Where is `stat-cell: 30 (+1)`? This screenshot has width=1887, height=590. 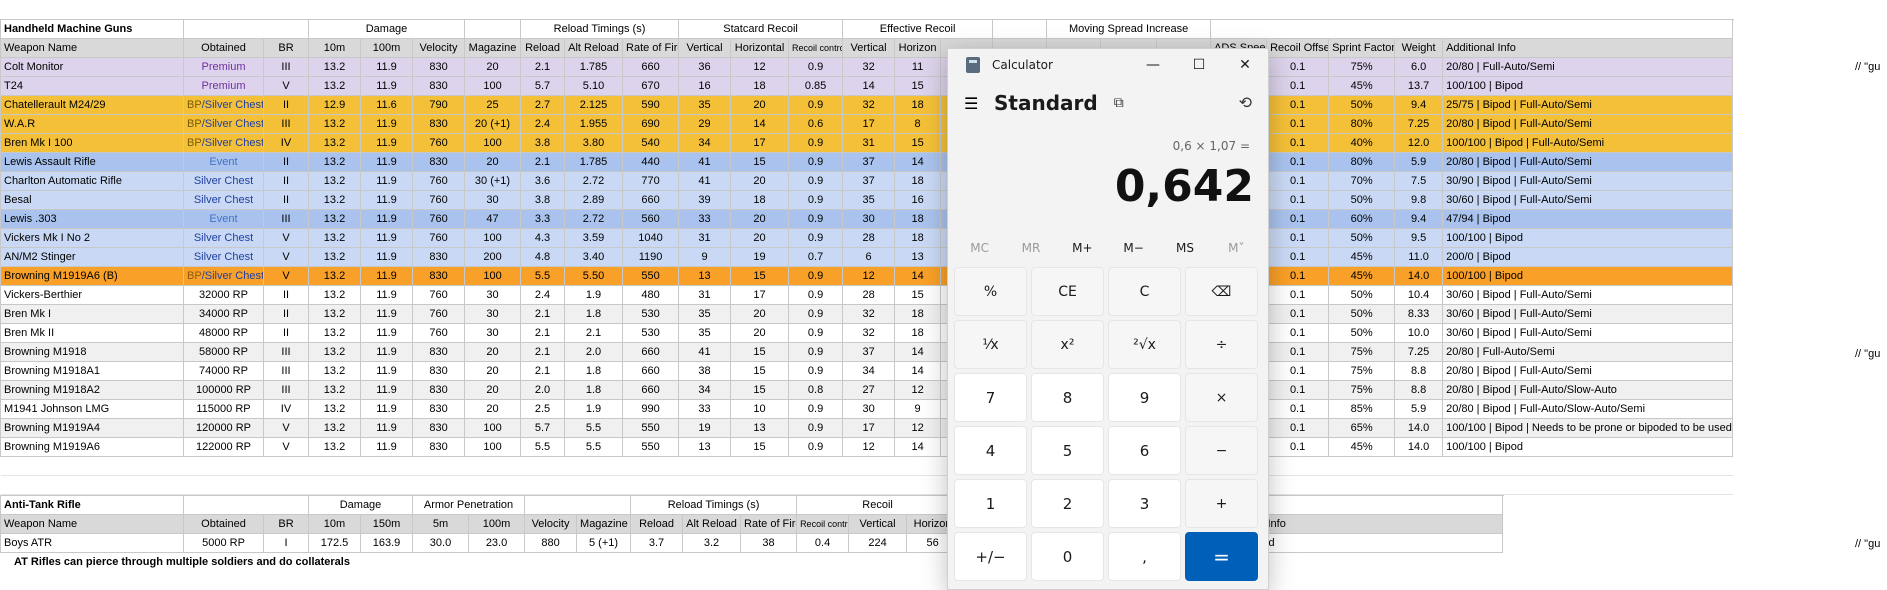 stat-cell: 30 (+1) is located at coordinates (493, 181).